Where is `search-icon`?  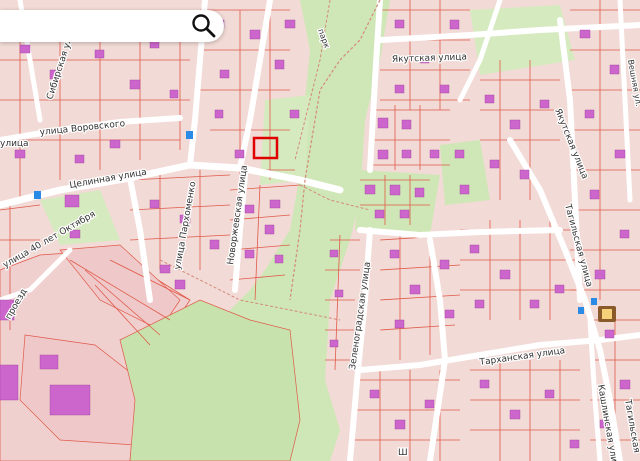
search-icon is located at coordinates (204, 26).